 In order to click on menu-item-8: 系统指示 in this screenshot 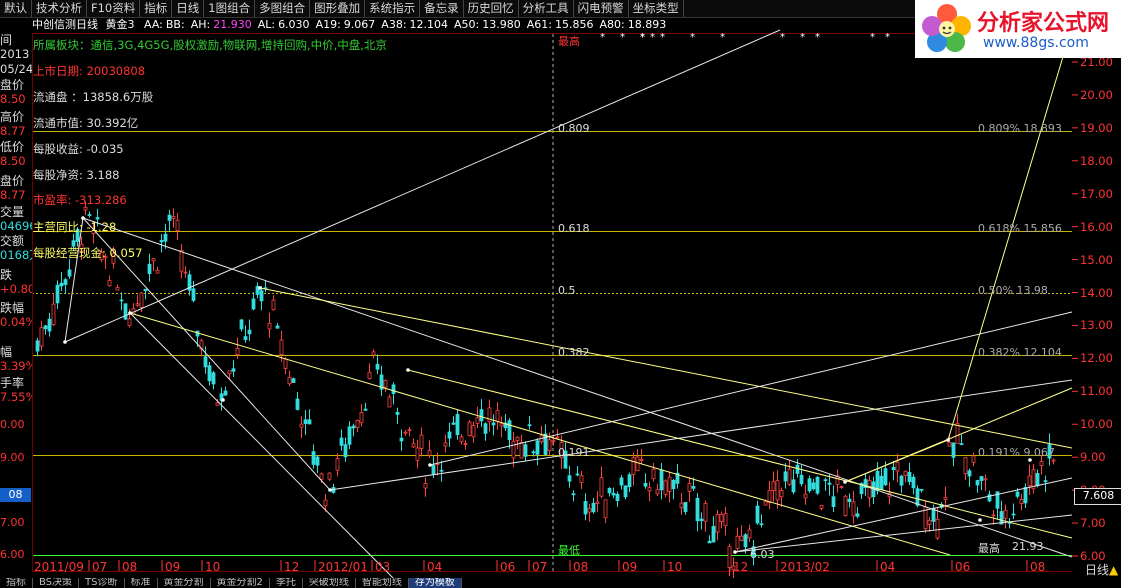, I will do `click(393, 8)`.